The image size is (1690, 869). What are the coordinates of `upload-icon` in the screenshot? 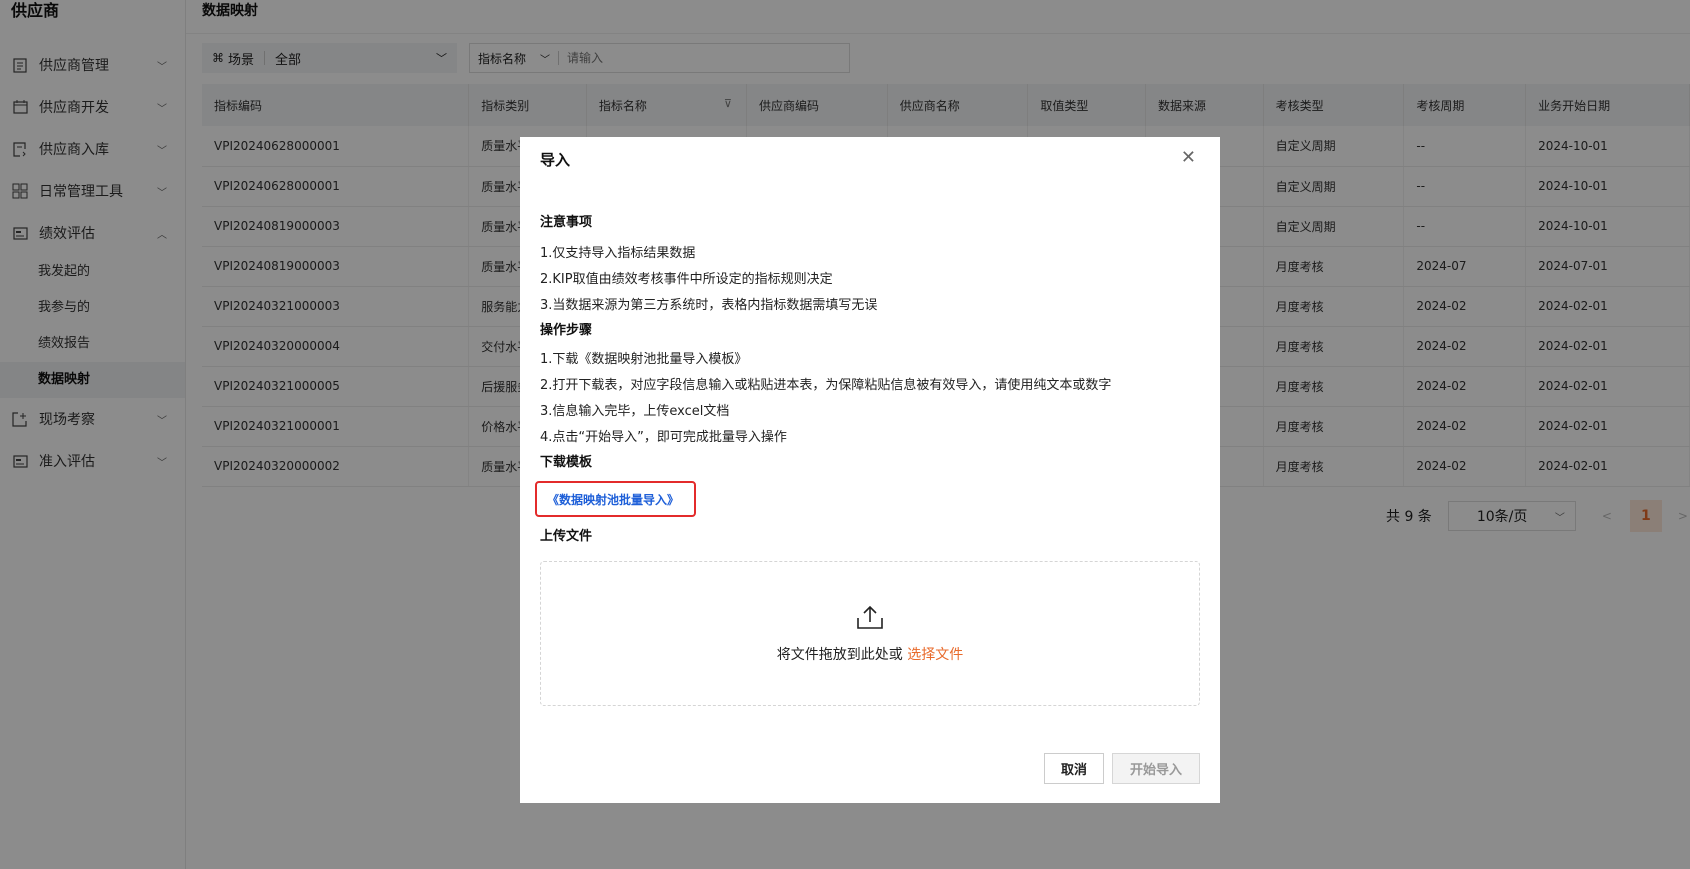 It's located at (870, 619).